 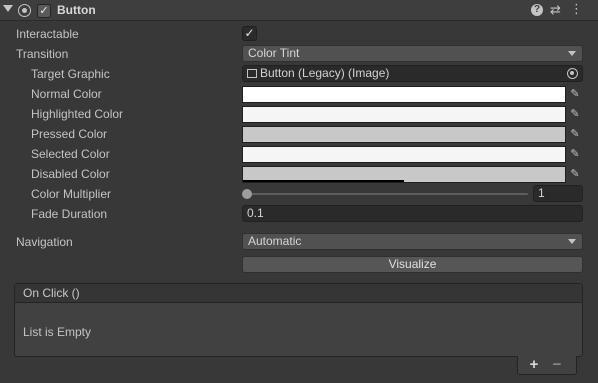 What do you see at coordinates (412, 264) in the screenshot?
I see `visualize-button: Visualize` at bounding box center [412, 264].